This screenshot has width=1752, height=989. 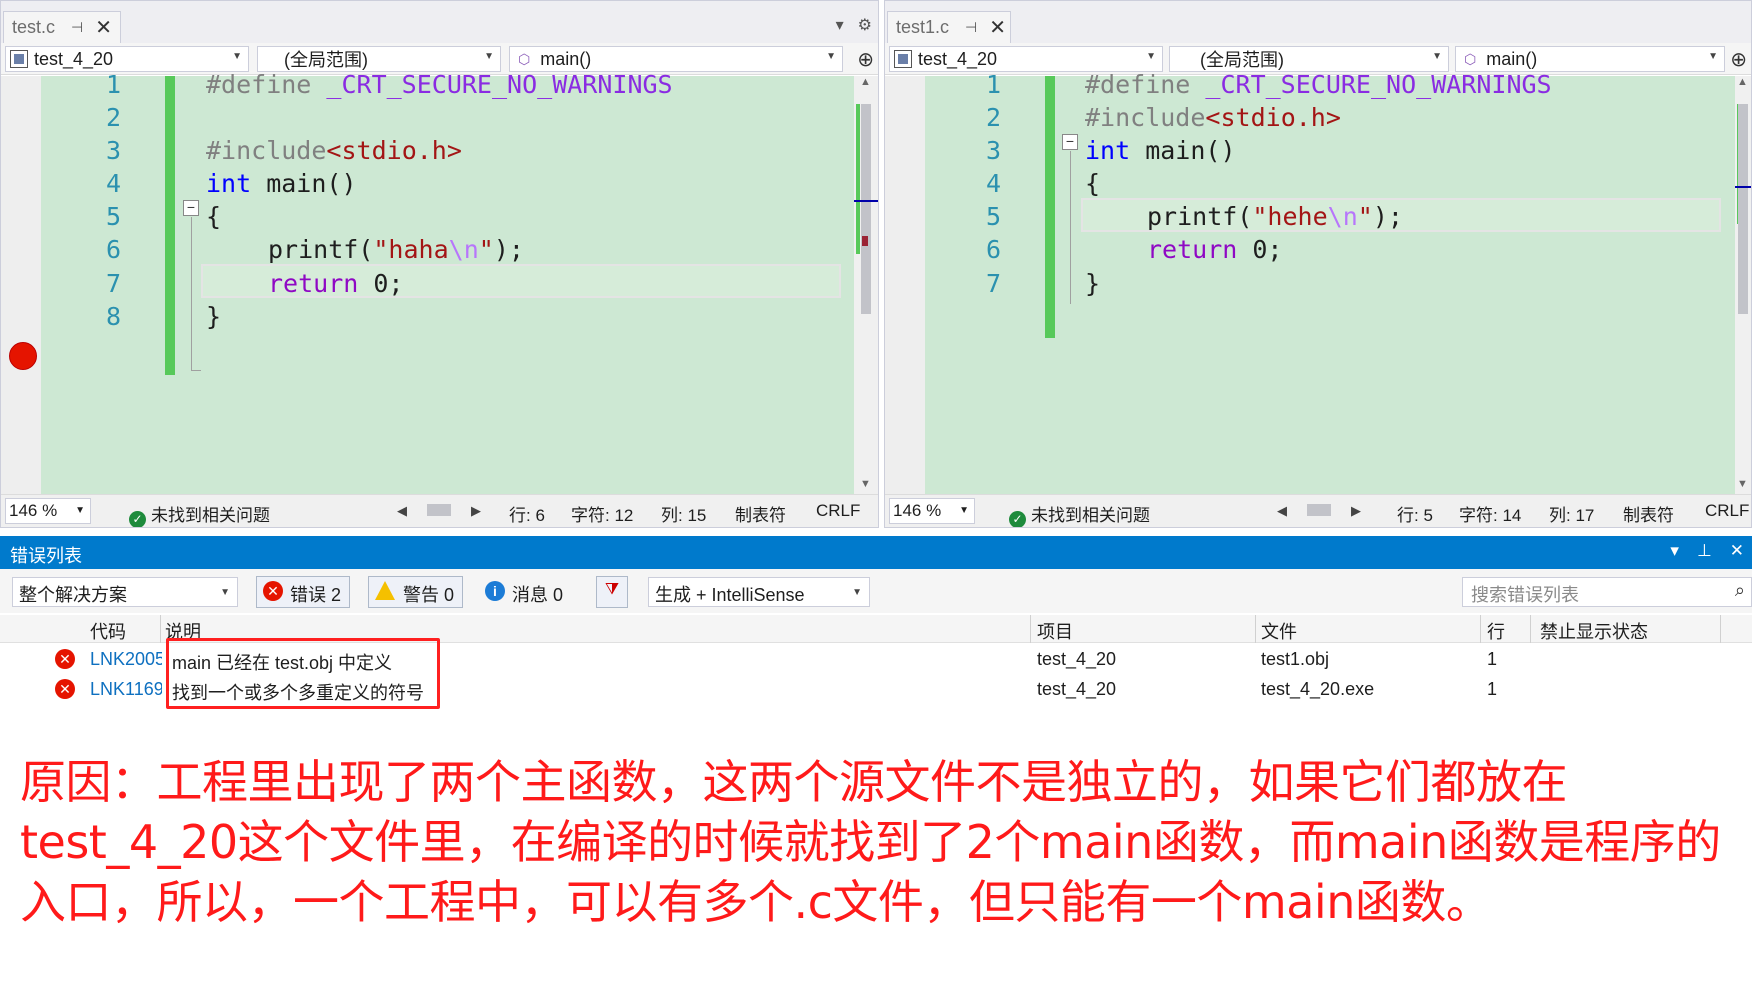 What do you see at coordinates (1594, 631) in the screenshot?
I see `column-suppress: 禁止显示状态` at bounding box center [1594, 631].